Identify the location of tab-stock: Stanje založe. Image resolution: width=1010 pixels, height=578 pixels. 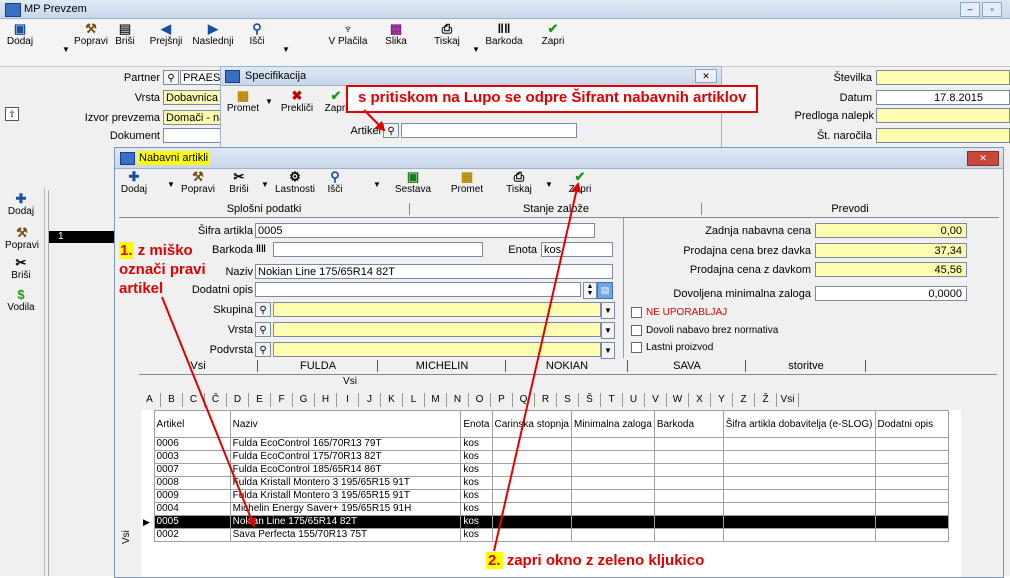
(556, 209).